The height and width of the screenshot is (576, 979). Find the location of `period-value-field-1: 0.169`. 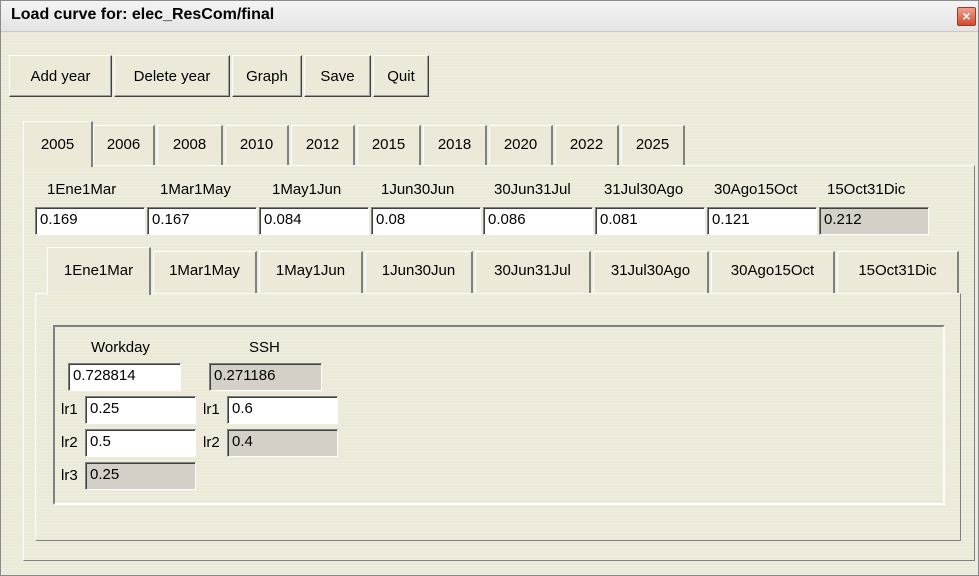

period-value-field-1: 0.169 is located at coordinates (90, 221).